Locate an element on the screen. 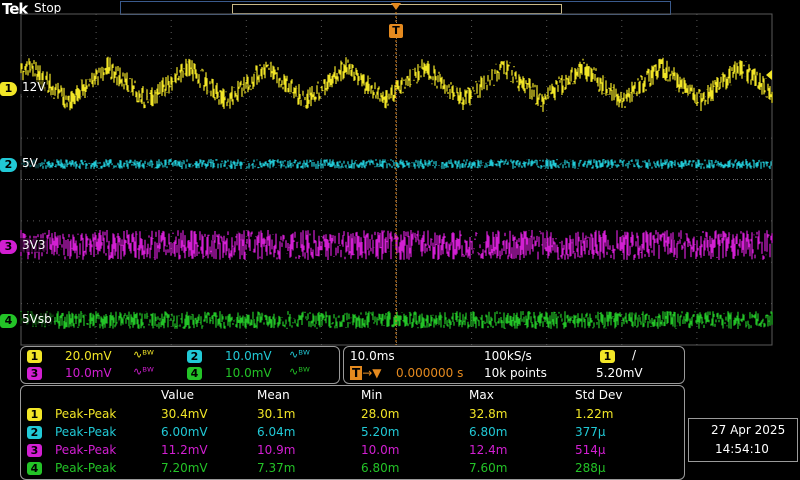  ch1-badge: 1 is located at coordinates (34, 356).